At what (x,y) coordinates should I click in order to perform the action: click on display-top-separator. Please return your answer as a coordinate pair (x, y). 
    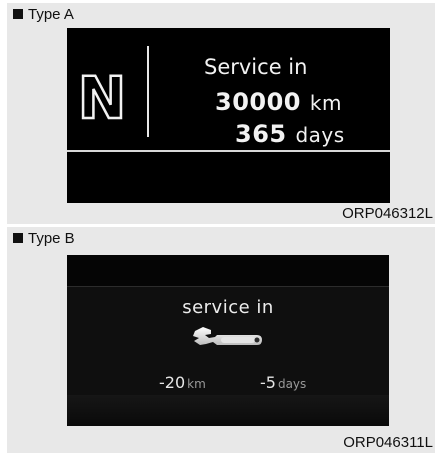
    Looking at the image, I should click on (228, 286).